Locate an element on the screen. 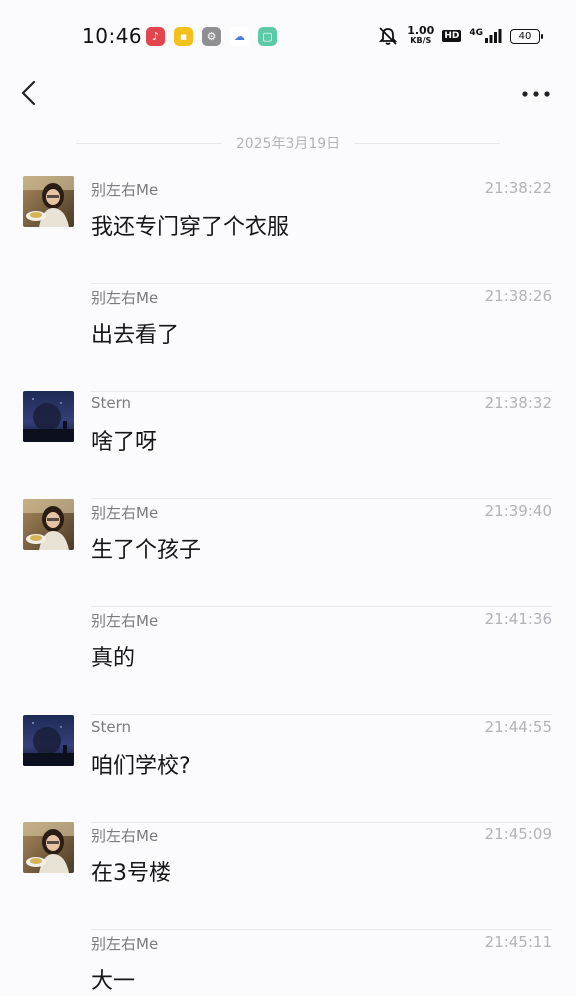 This screenshot has width=576, height=996. message-item: Stern 21:38:32 啥了呀 is located at coordinates (288, 445).